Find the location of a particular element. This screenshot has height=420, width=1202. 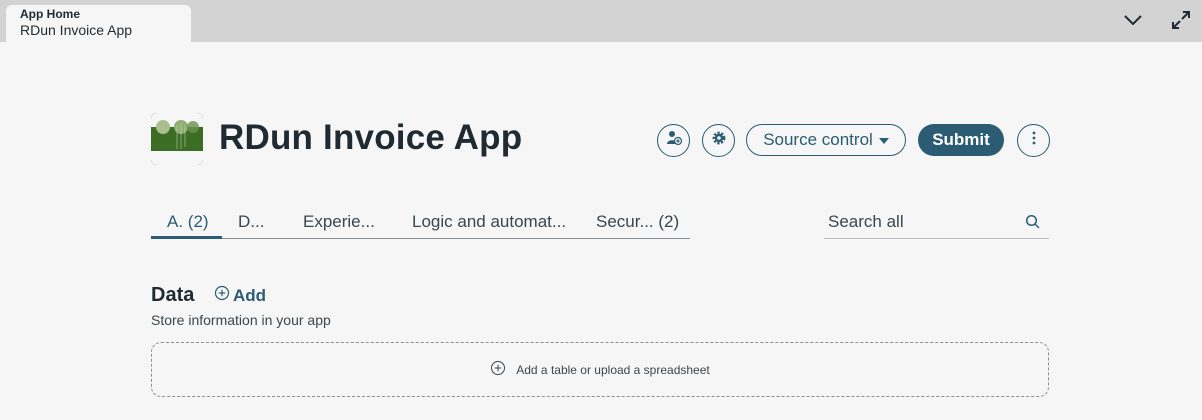

app-tab-title: RDun Invoice App is located at coordinates (76, 30).